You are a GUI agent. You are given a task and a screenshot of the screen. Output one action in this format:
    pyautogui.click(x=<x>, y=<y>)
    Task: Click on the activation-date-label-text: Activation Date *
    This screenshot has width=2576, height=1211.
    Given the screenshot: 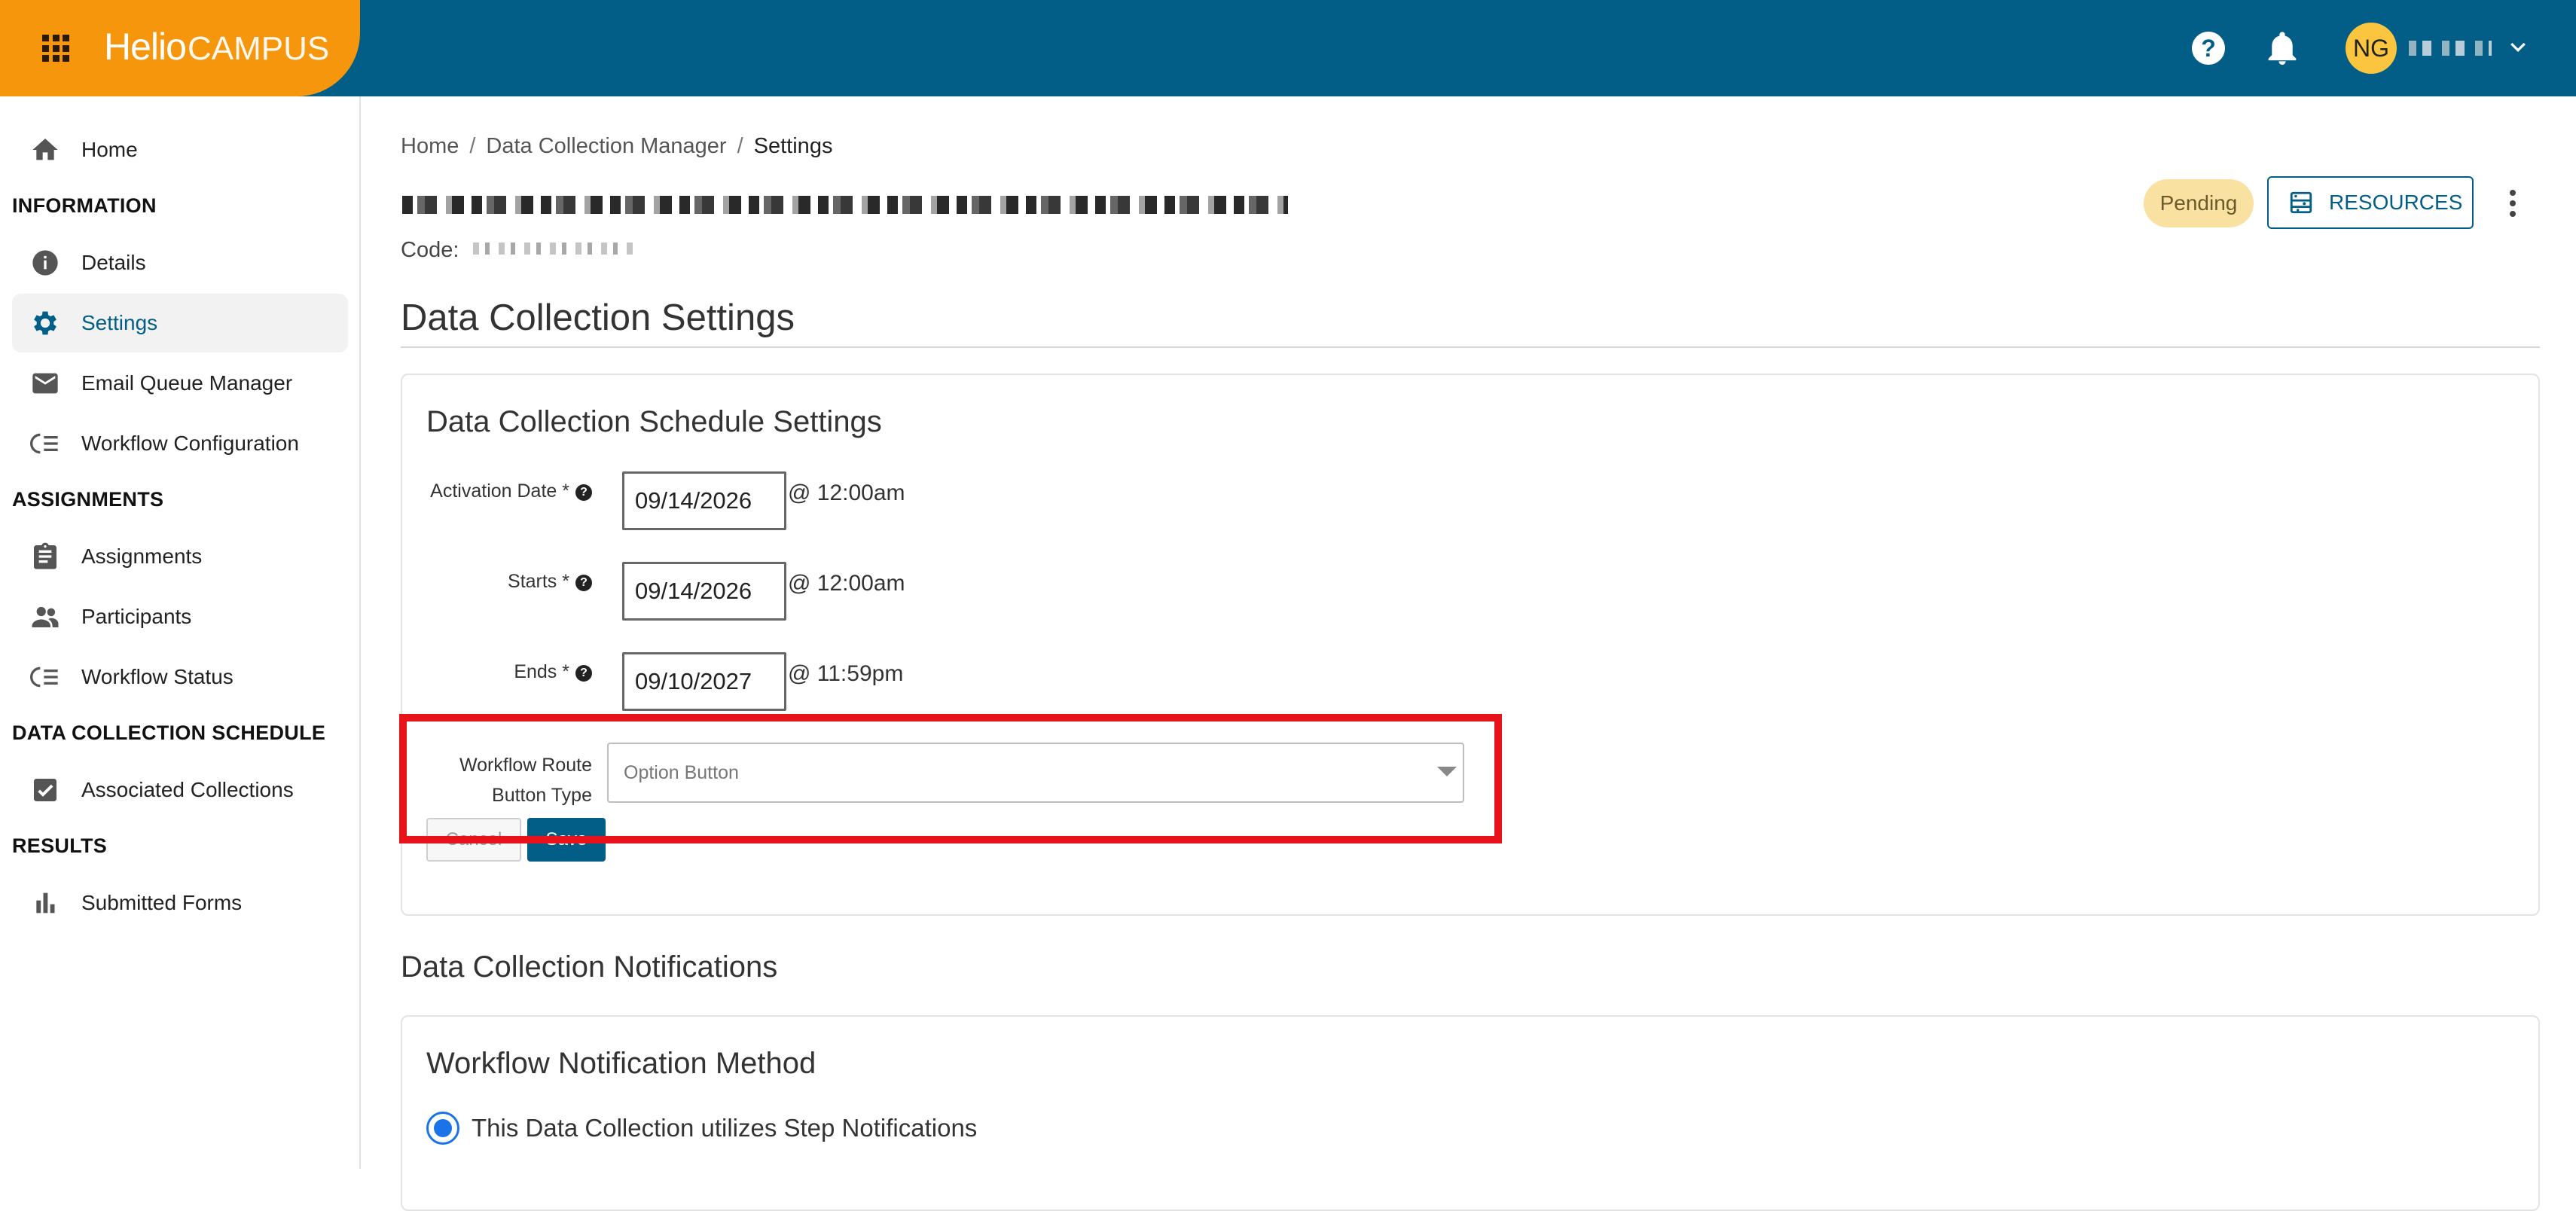 What is the action you would take?
    pyautogui.click(x=500, y=491)
    